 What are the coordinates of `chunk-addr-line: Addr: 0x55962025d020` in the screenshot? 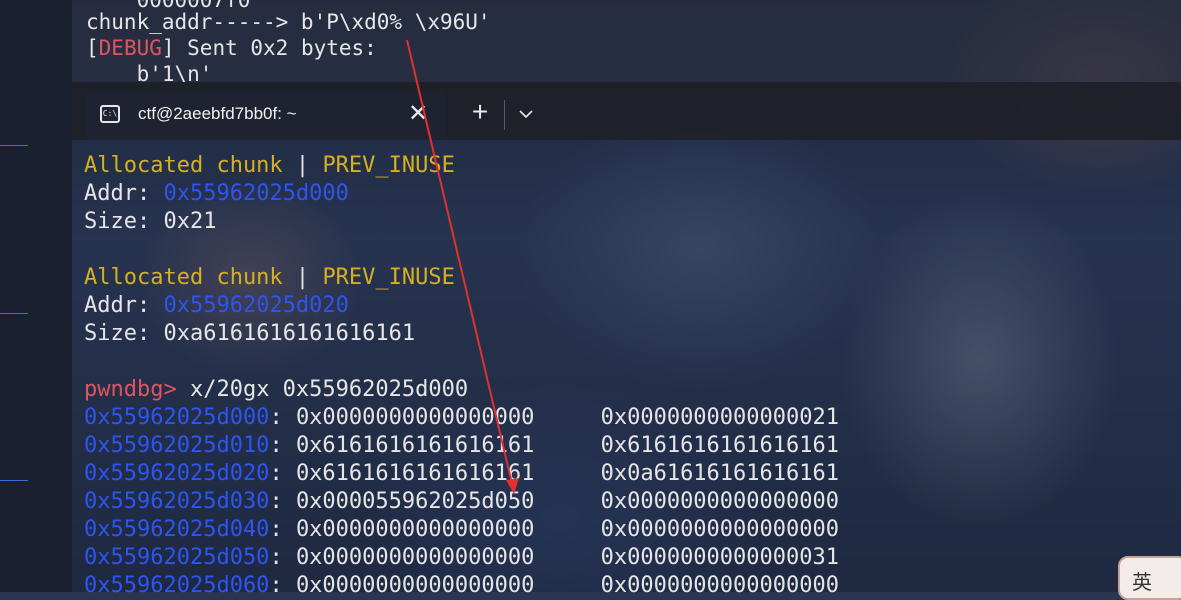 It's located at (629, 306).